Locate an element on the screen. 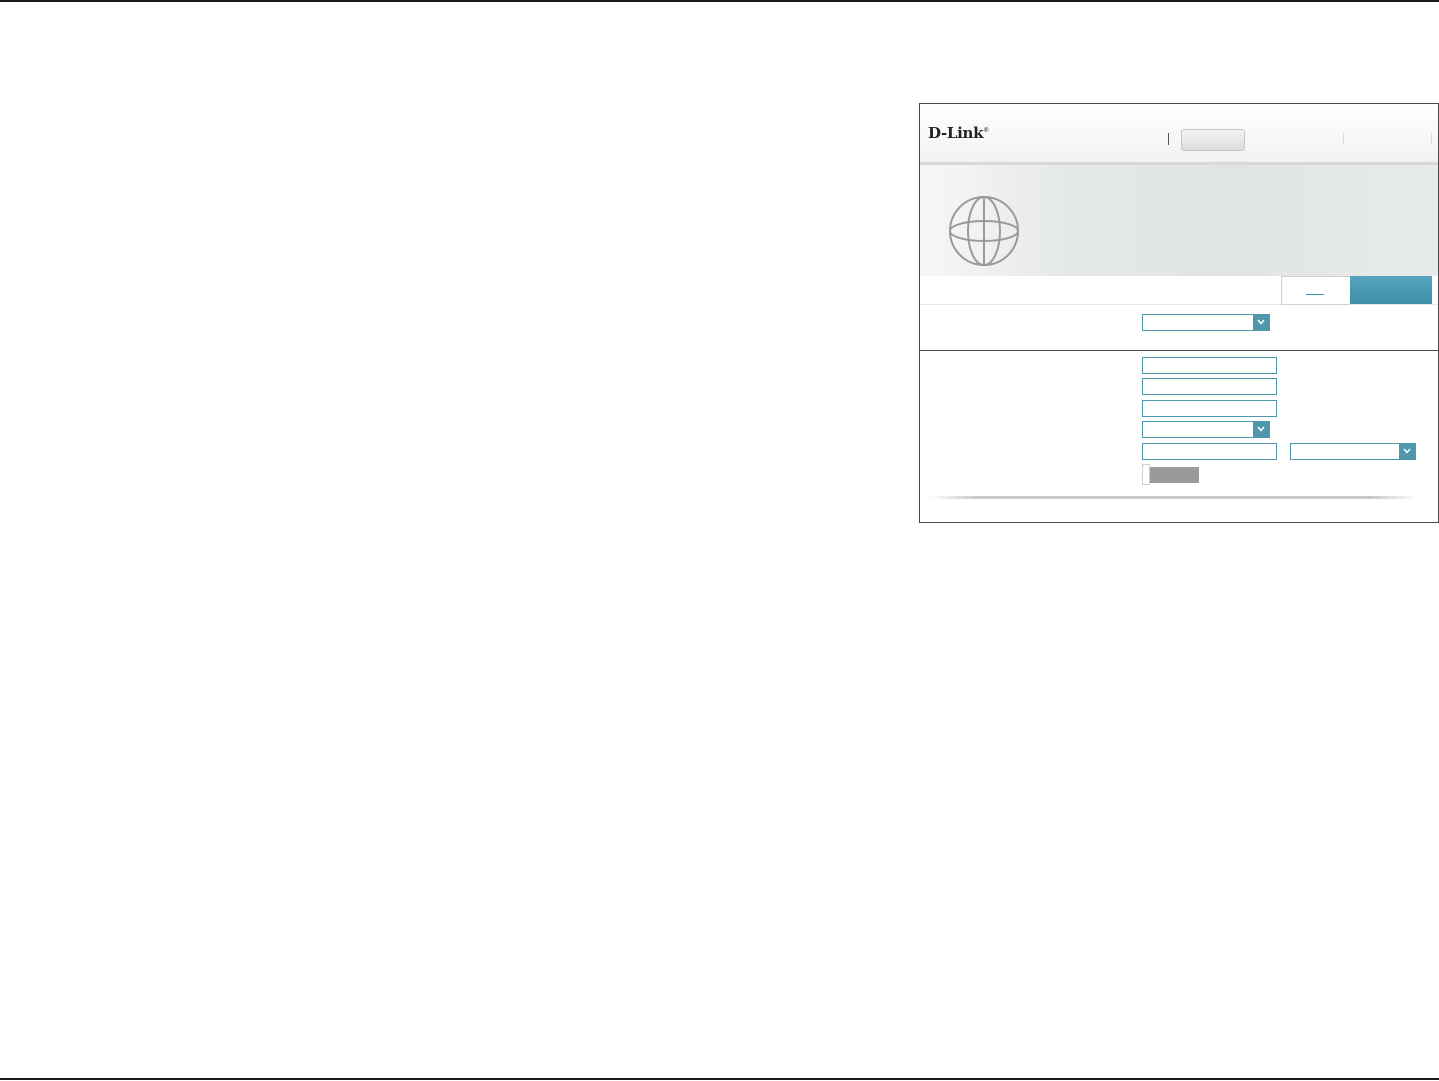 This screenshot has height=1081, width=1439. settings-select is located at coordinates (1206, 429).